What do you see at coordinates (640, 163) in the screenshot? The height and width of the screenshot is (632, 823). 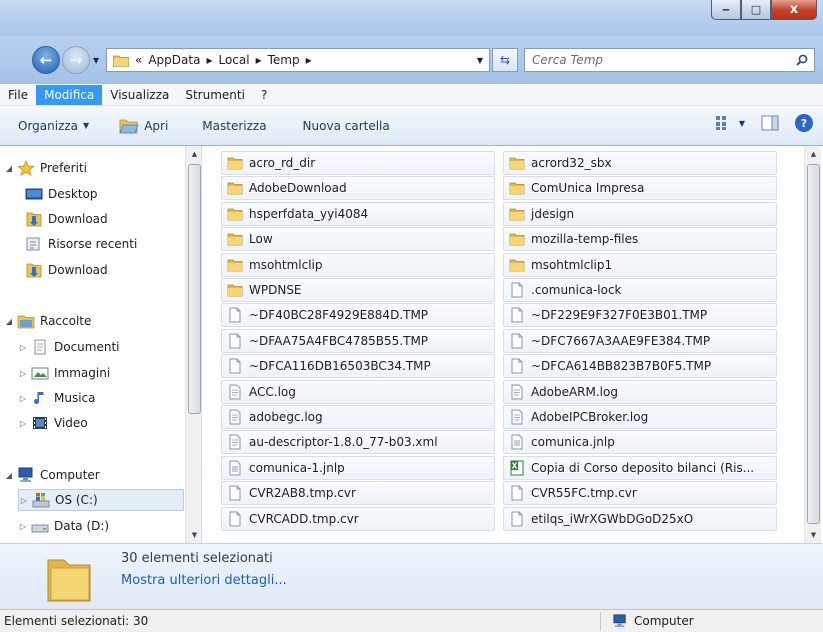 I see `file-item: acrord32_sbx` at bounding box center [640, 163].